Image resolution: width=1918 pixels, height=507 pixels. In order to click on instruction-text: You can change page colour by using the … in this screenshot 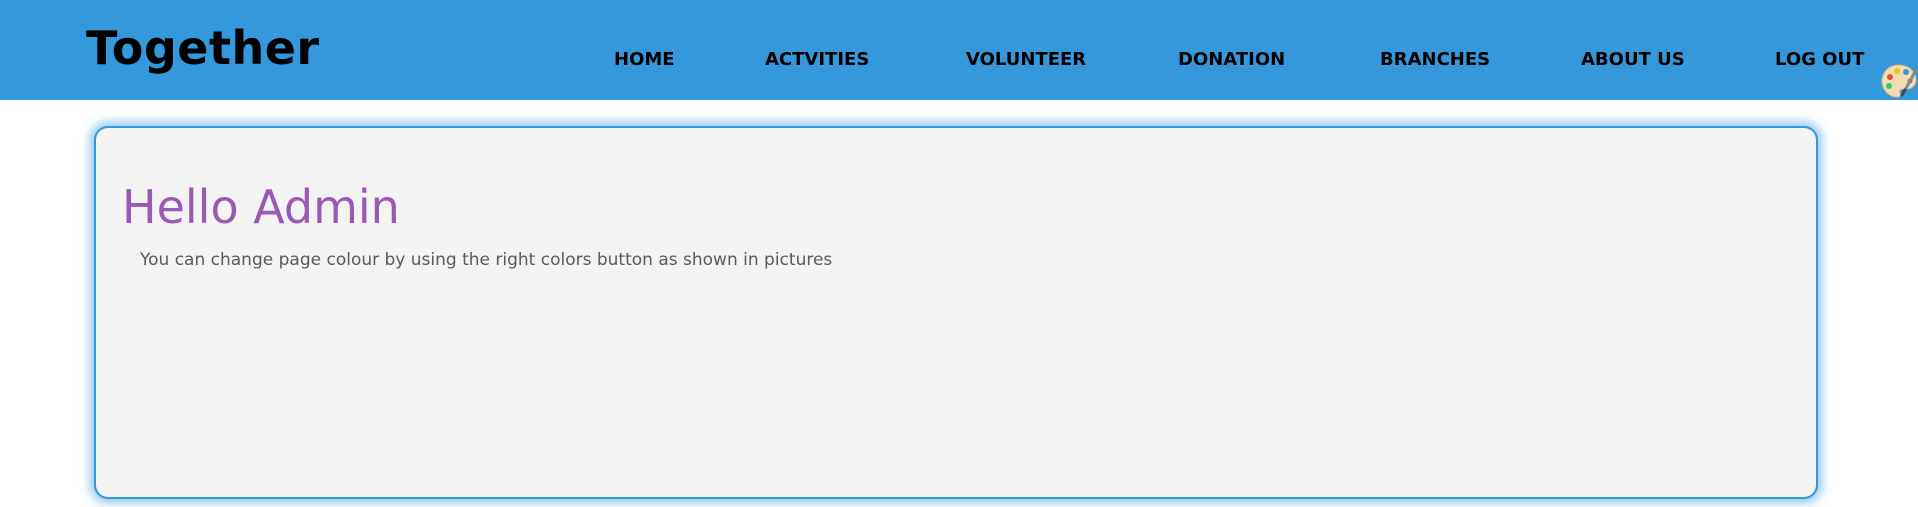, I will do `click(486, 260)`.